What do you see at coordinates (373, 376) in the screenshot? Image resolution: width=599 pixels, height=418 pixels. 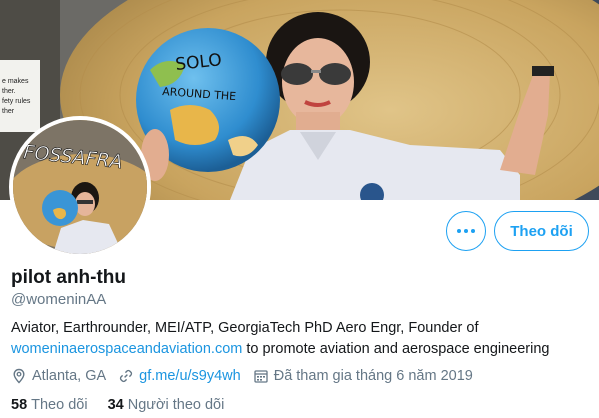 I see `joined-text: Đã tham gia tháng 6 năm 2019` at bounding box center [373, 376].